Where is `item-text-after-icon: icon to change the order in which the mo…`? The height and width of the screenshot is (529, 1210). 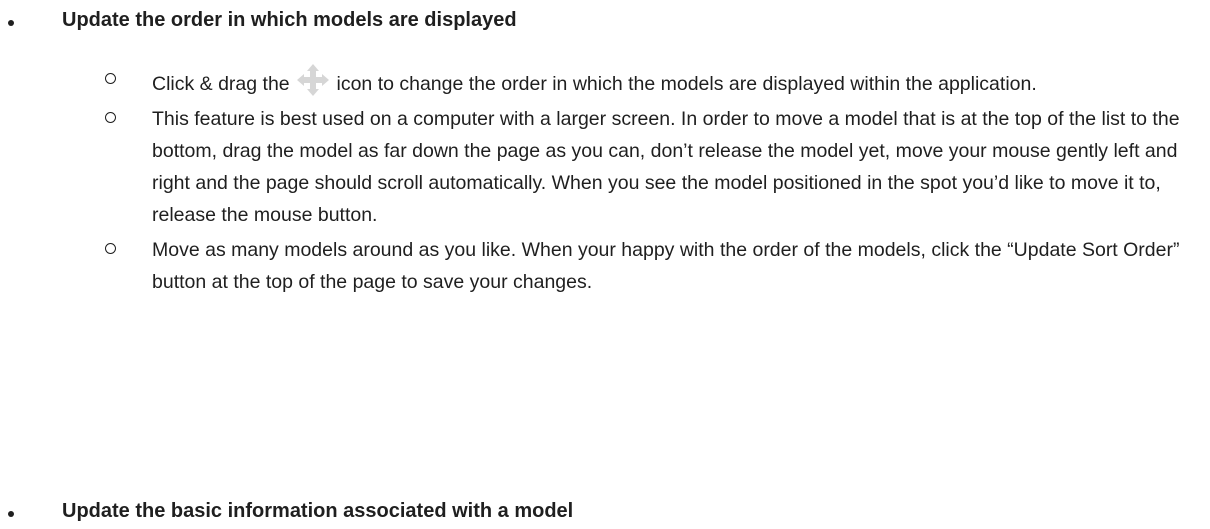
item-text-after-icon: icon to change the order in which the mo… is located at coordinates (686, 84).